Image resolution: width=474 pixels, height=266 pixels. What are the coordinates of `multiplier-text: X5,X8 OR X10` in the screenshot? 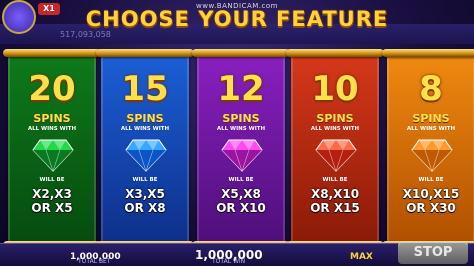 It's located at (241, 201).